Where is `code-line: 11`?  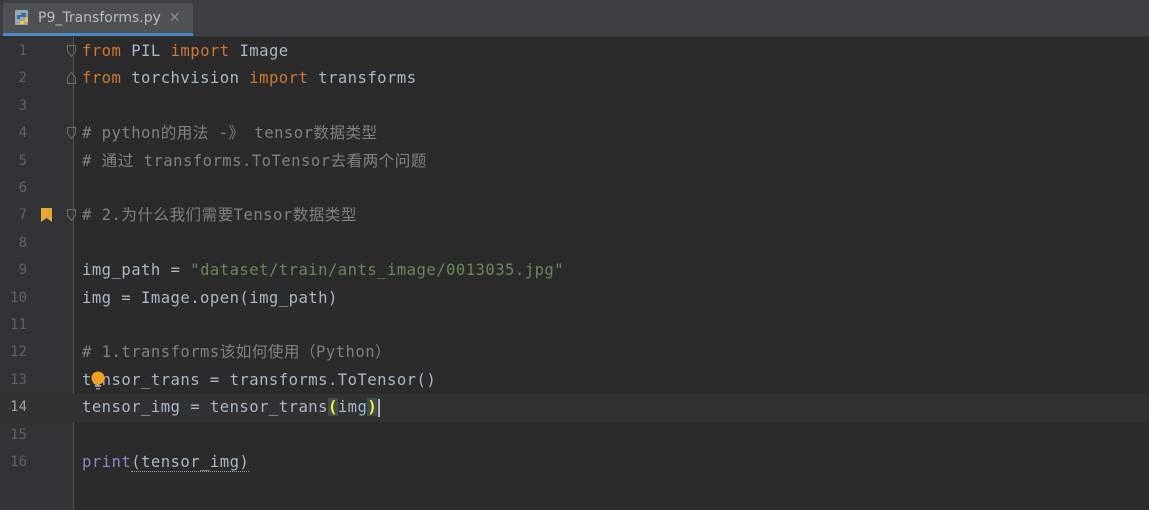 code-line: 11 is located at coordinates (574, 325).